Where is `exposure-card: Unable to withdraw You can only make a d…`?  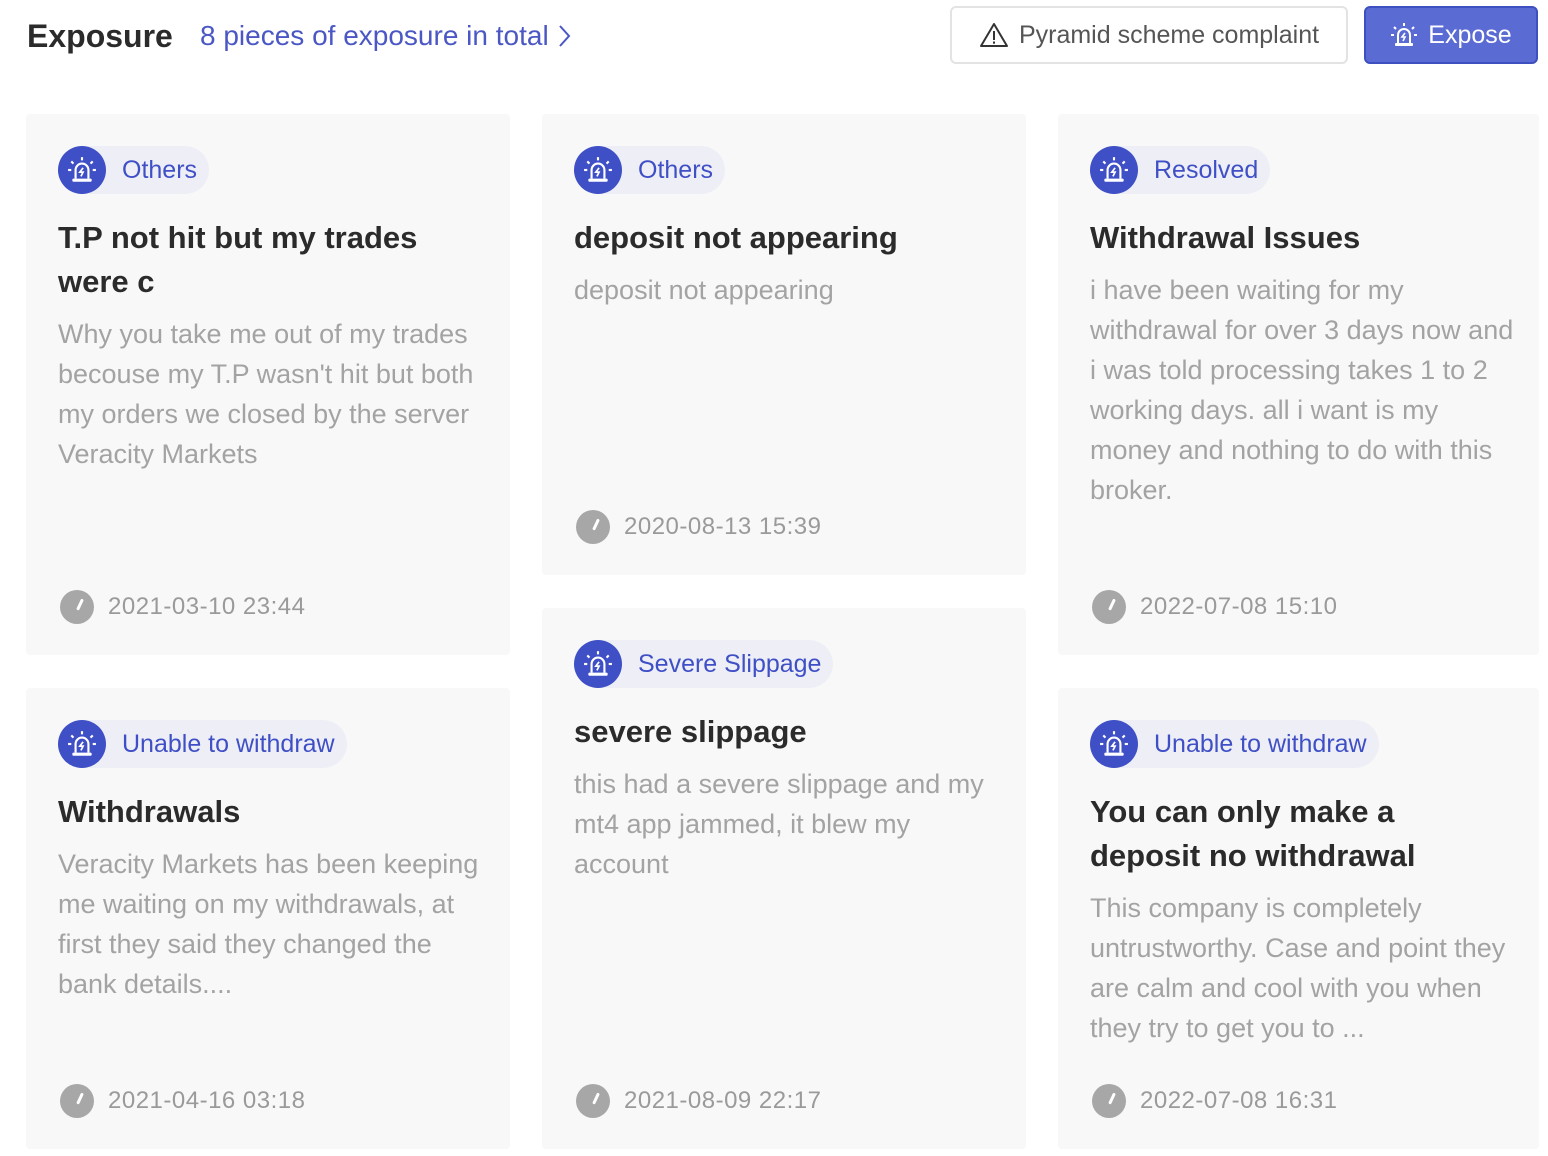
exposure-card: Unable to withdraw You can only make a d… is located at coordinates (1298, 918).